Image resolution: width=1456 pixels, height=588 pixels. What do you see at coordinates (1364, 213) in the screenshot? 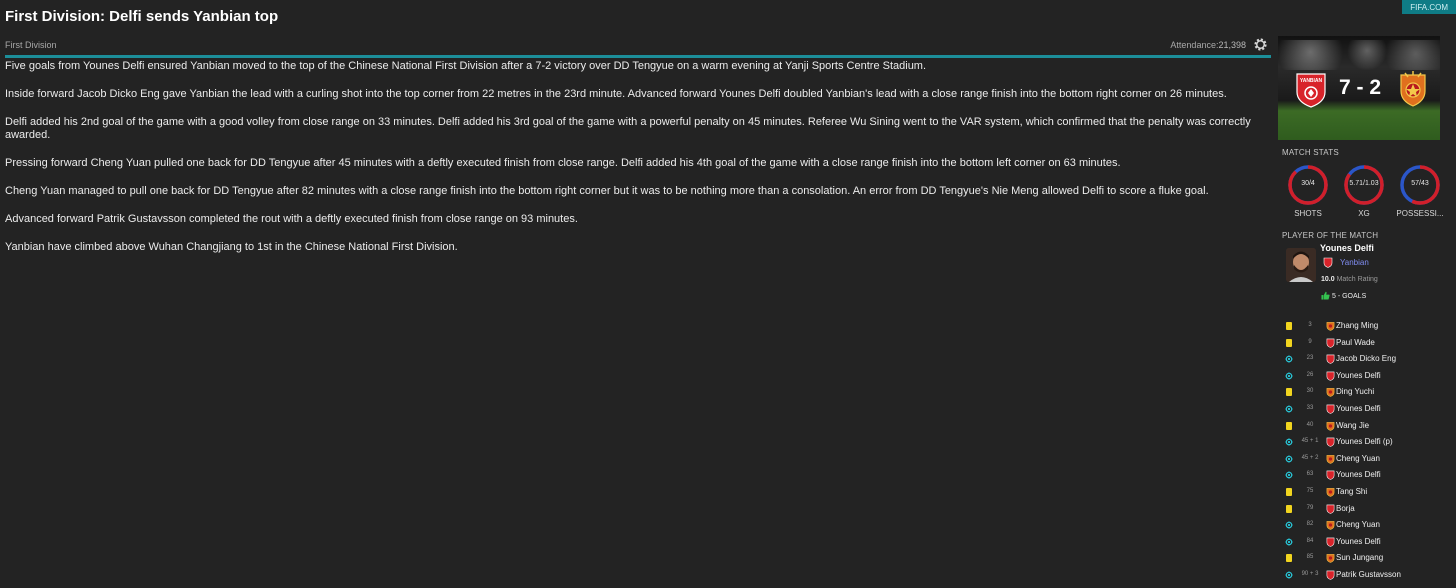
I see `xg-label: XG` at bounding box center [1364, 213].